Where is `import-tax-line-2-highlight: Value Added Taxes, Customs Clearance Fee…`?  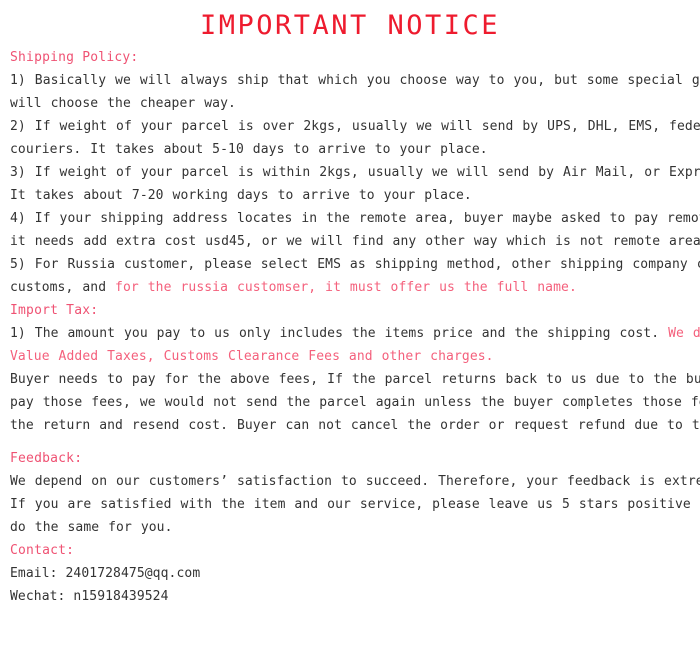 import-tax-line-2-highlight: Value Added Taxes, Customs Clearance Fee… is located at coordinates (252, 356).